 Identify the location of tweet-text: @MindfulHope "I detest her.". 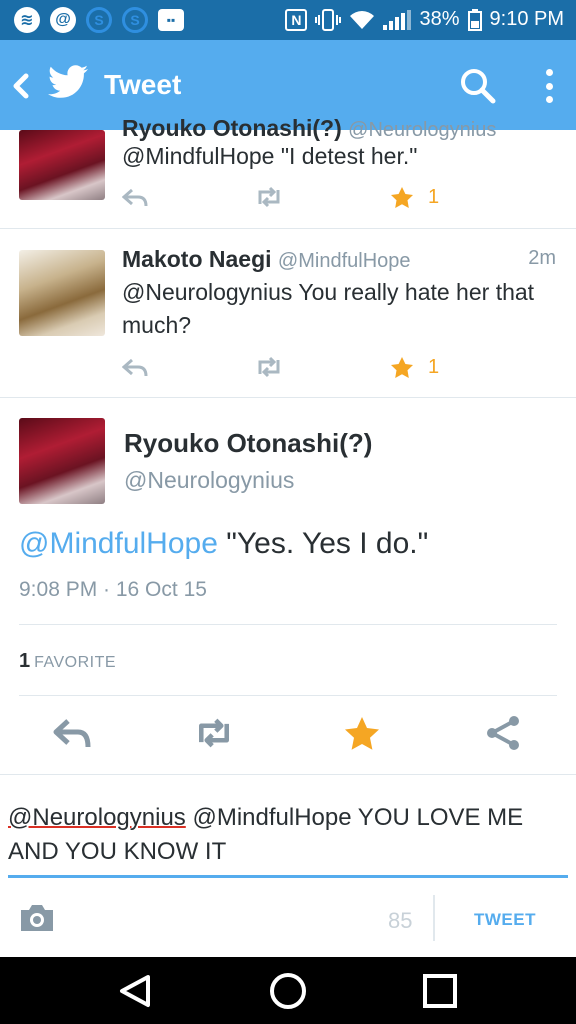
(270, 156).